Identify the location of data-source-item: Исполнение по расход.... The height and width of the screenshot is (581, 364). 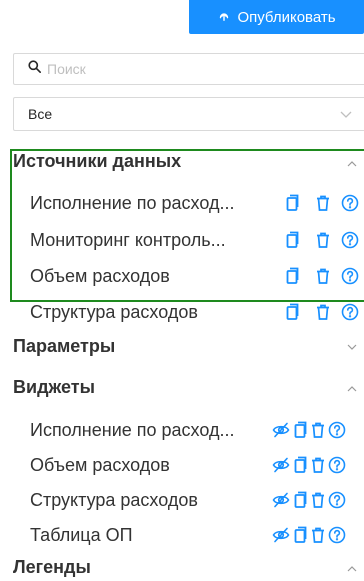
(132, 203).